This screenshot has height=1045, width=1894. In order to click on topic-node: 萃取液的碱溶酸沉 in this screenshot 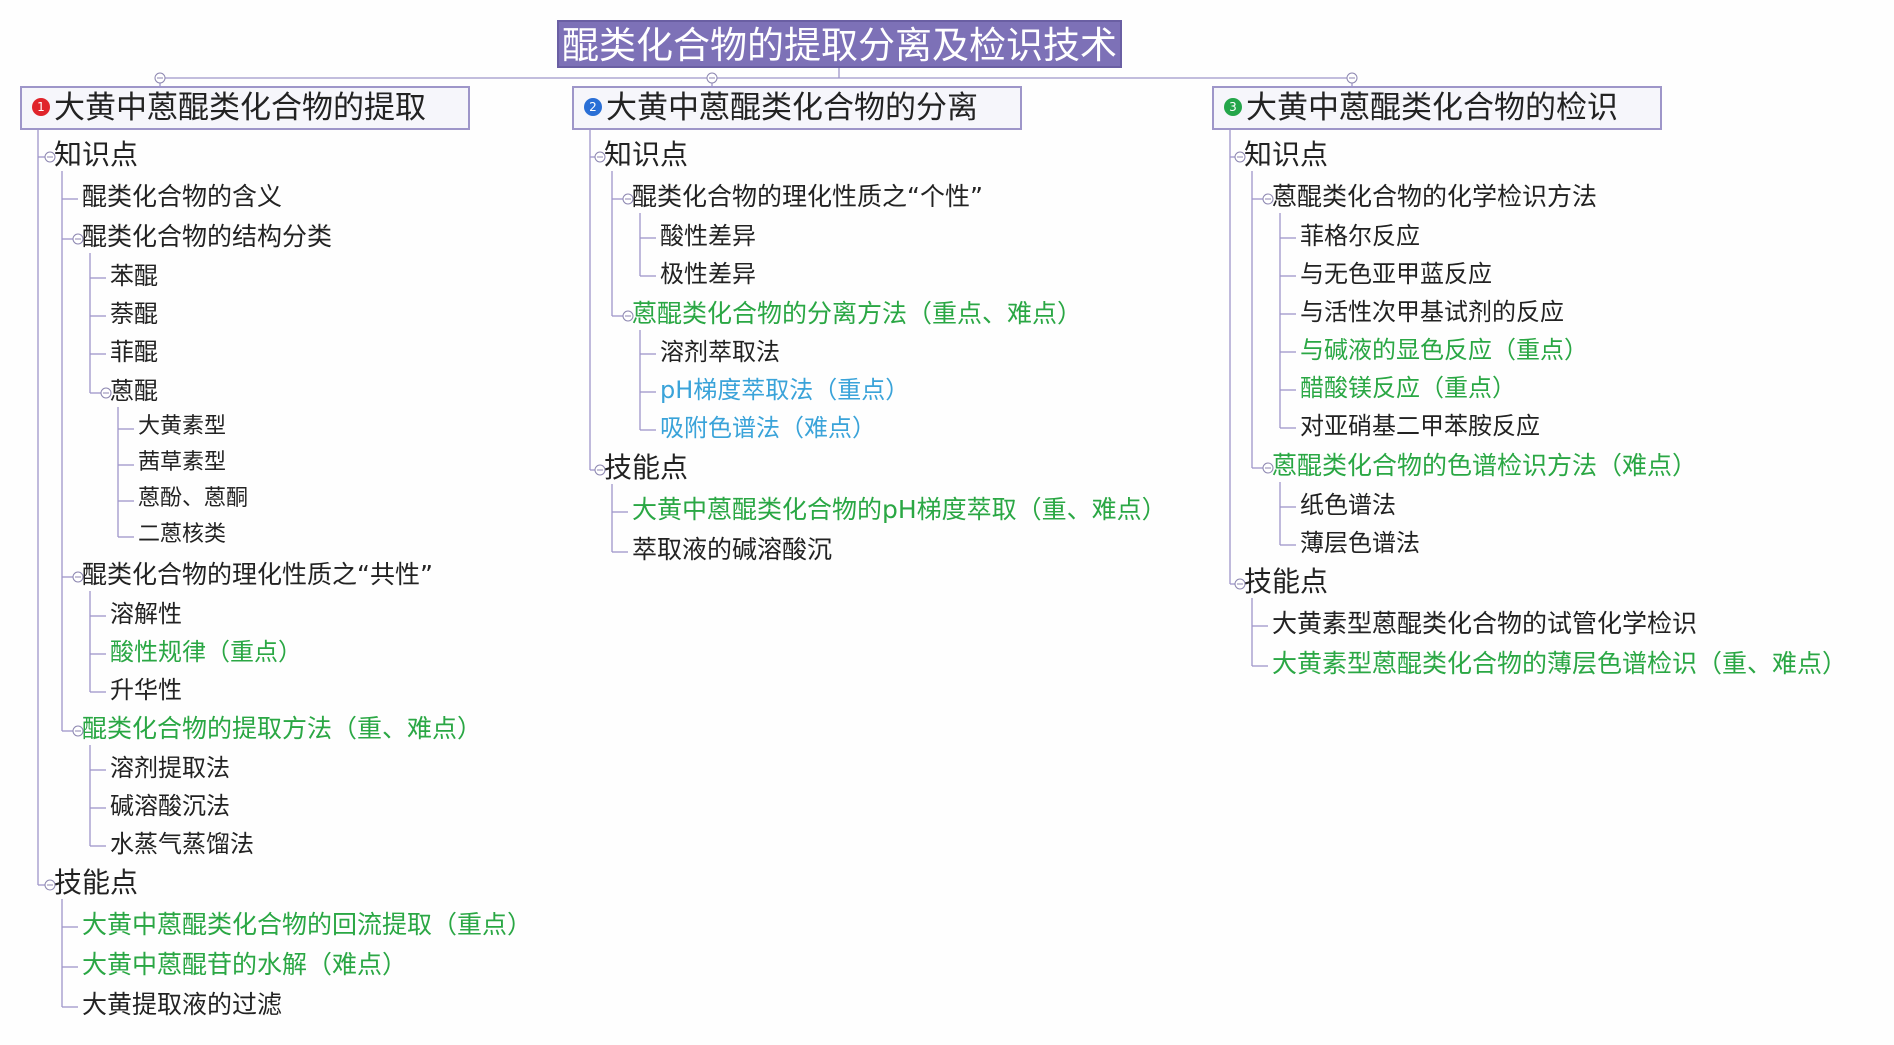, I will do `click(732, 550)`.